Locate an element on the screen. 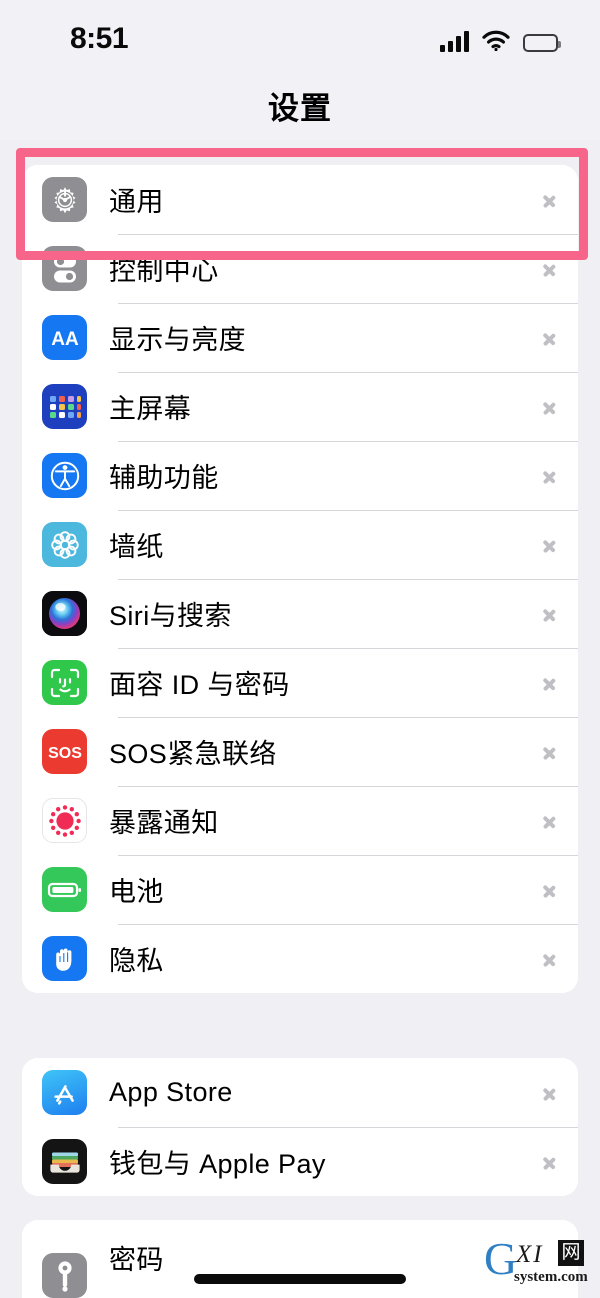 This screenshot has height=1298, width=600. settings-row-exposure-notifications: 暴露通知 is located at coordinates (300, 820).